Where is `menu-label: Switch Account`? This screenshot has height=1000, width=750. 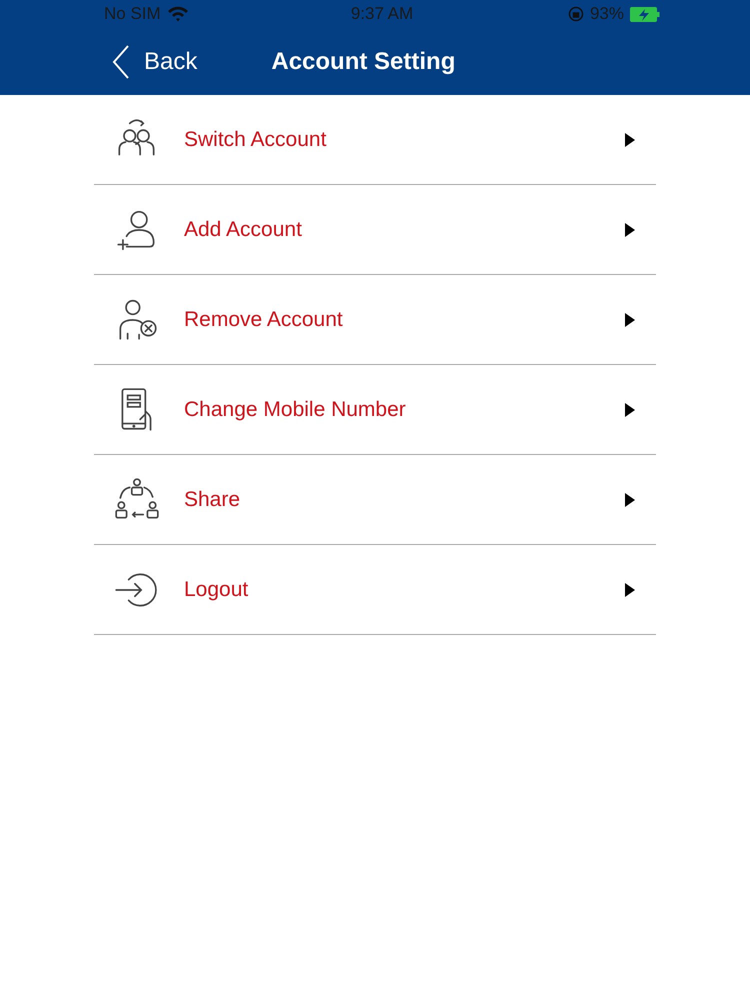 menu-label: Switch Account is located at coordinates (256, 140).